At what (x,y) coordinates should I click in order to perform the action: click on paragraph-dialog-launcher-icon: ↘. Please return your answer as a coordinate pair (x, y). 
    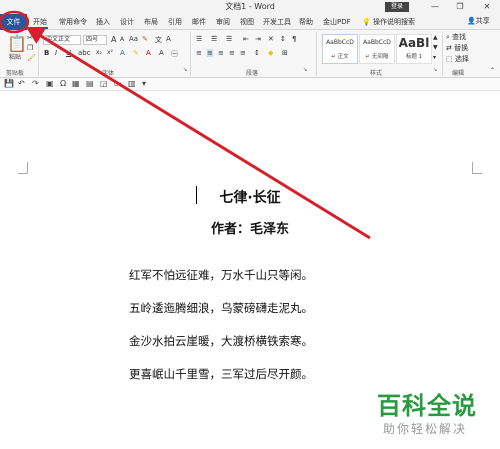
    Looking at the image, I should click on (305, 70).